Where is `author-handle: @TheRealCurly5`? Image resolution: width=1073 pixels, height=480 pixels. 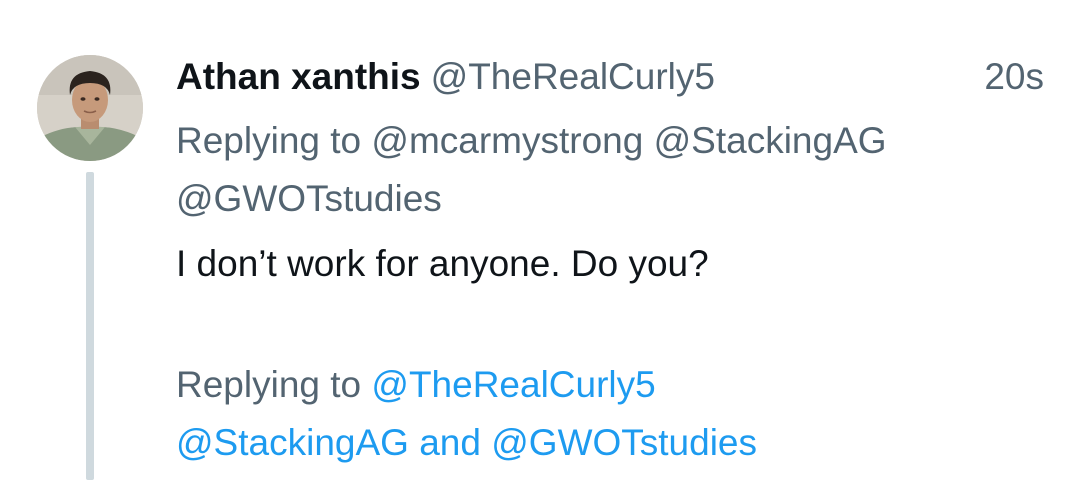
author-handle: @TheRealCurly5 is located at coordinates (573, 76).